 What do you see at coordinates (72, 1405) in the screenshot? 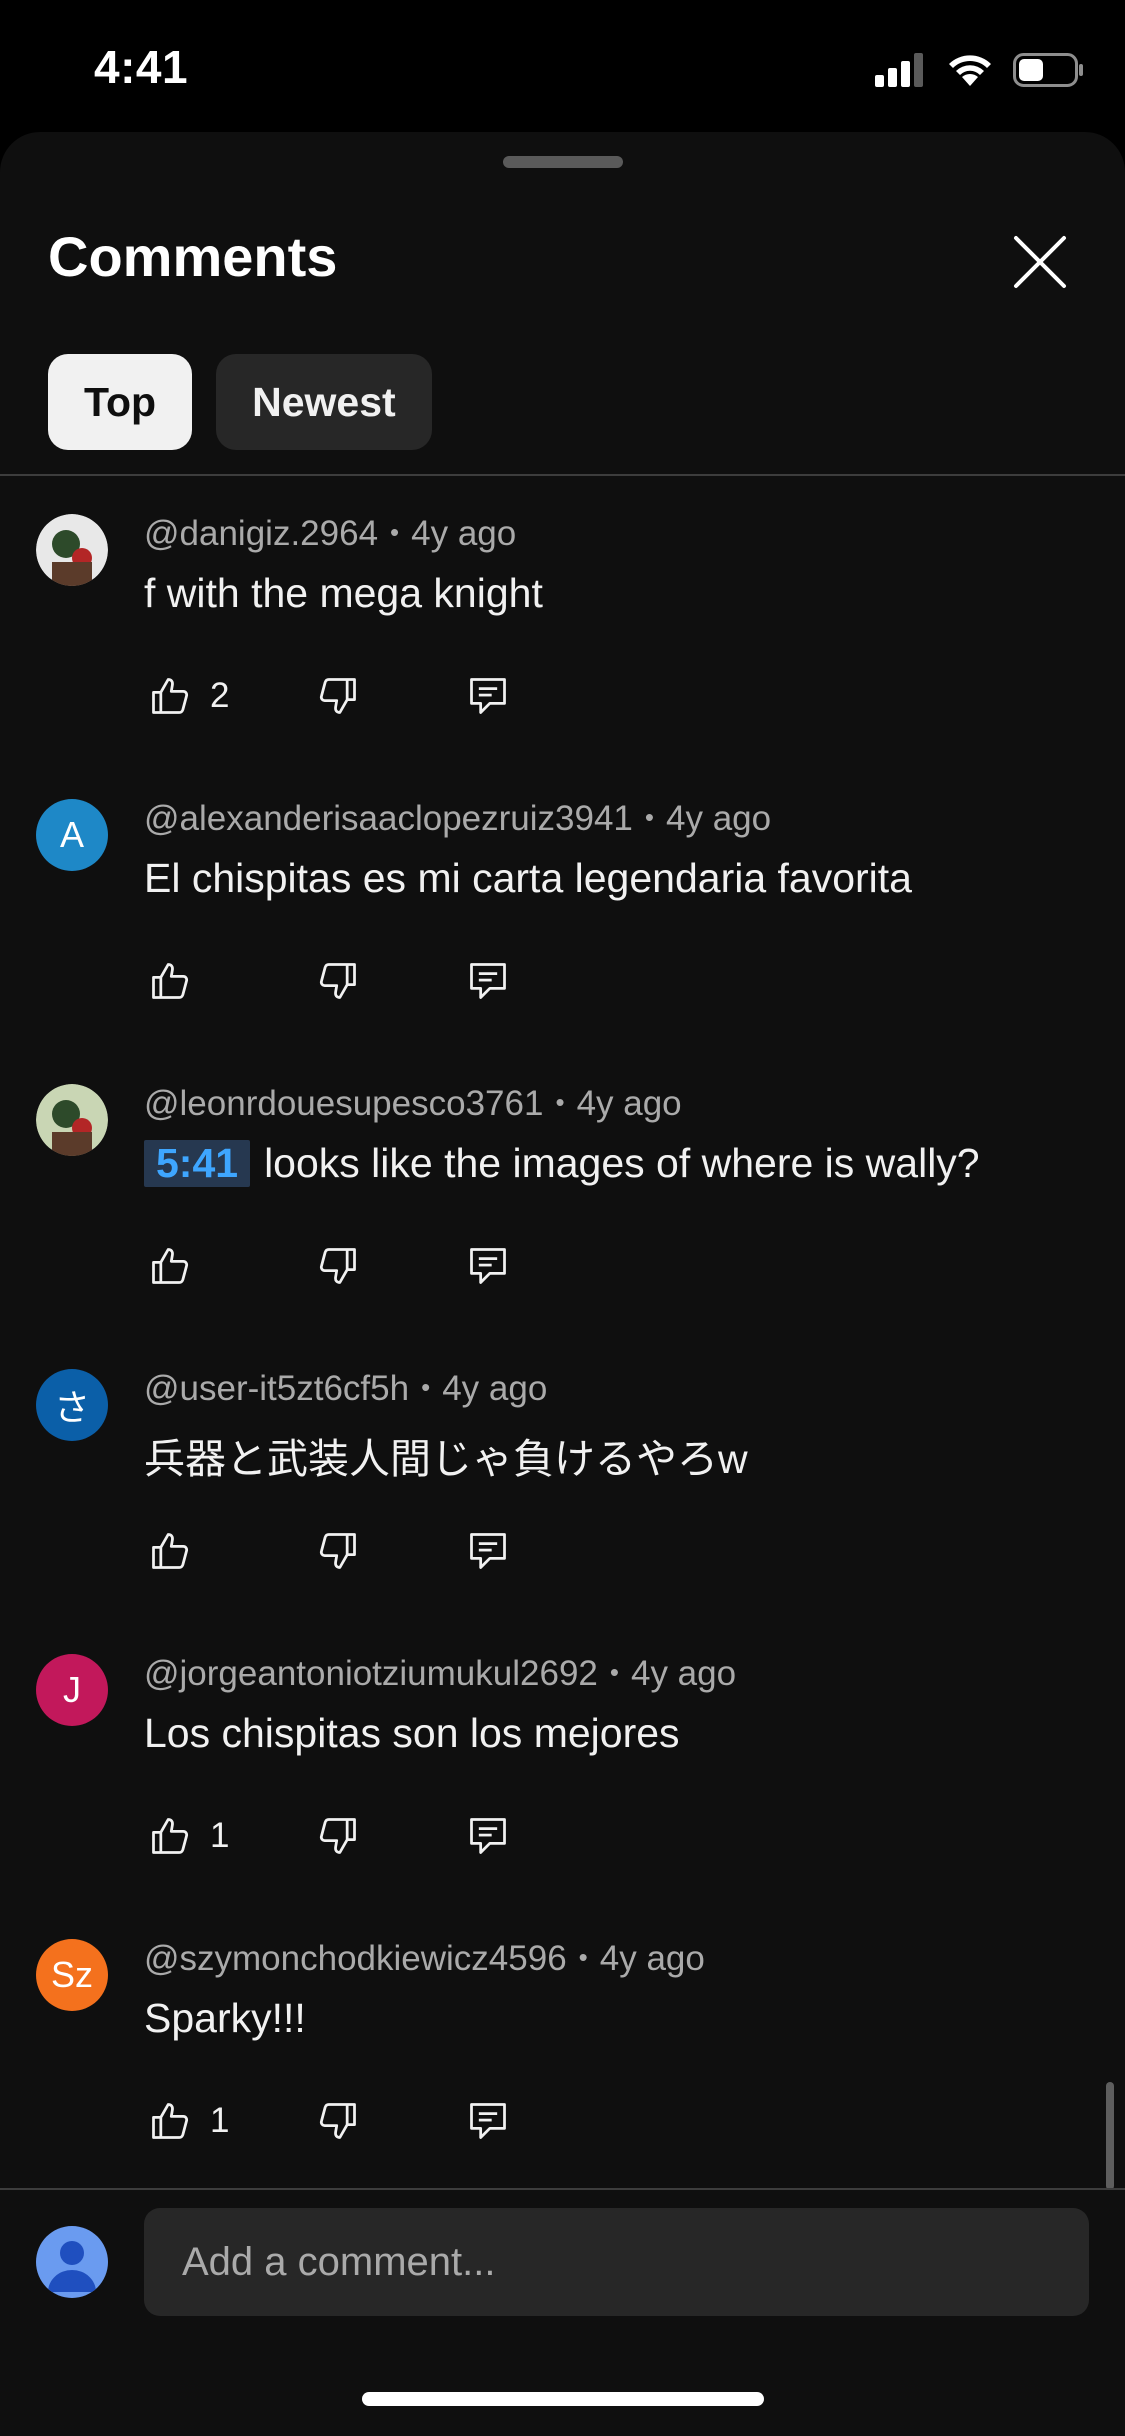
I see `avatar: さ` at bounding box center [72, 1405].